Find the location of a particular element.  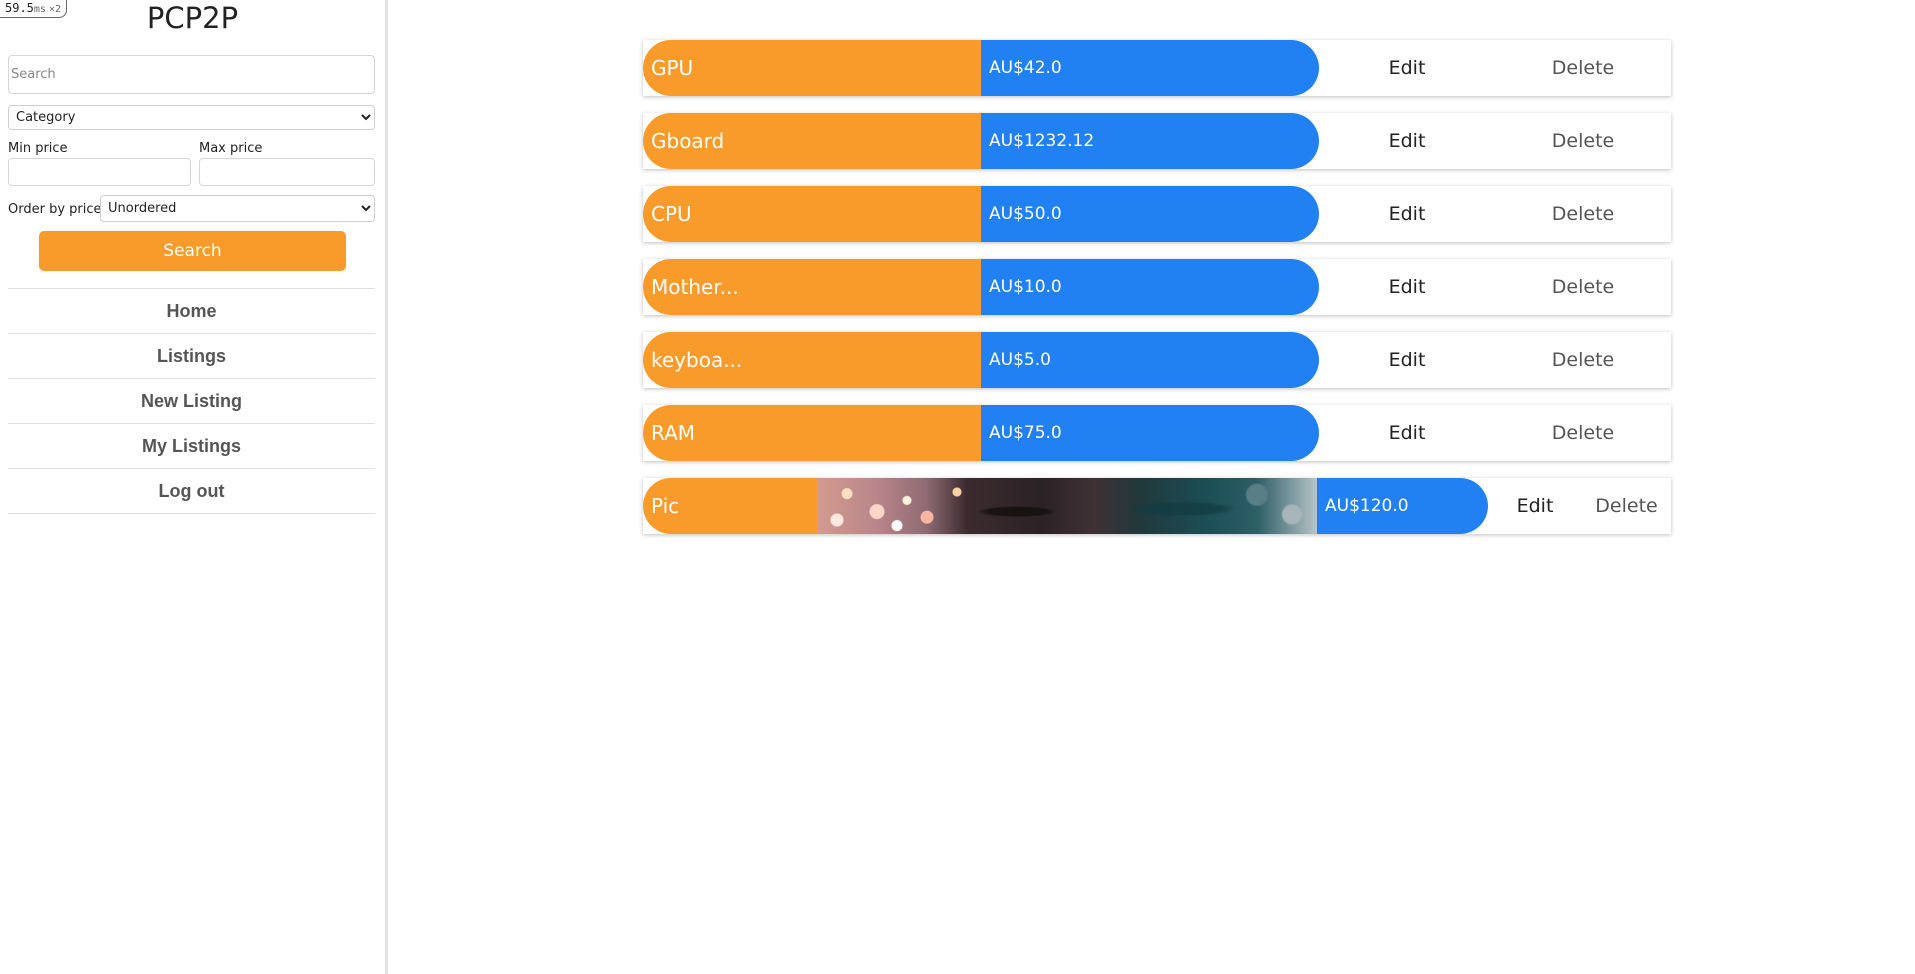

listing-price: AU$75.0 is located at coordinates (1150, 433).